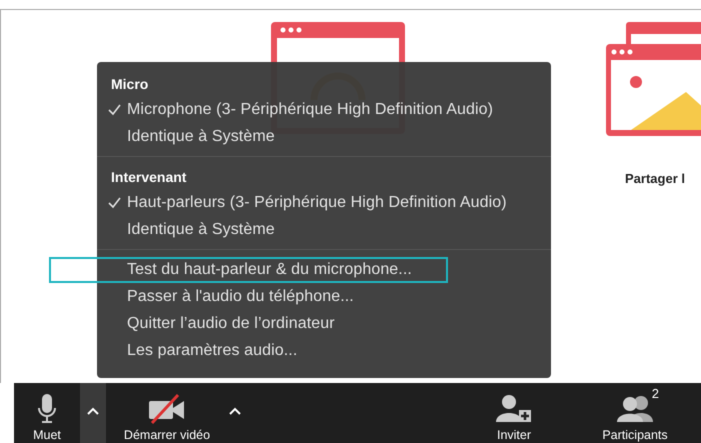  What do you see at coordinates (149, 177) in the screenshot?
I see `menu-section-header: Intervenant` at bounding box center [149, 177].